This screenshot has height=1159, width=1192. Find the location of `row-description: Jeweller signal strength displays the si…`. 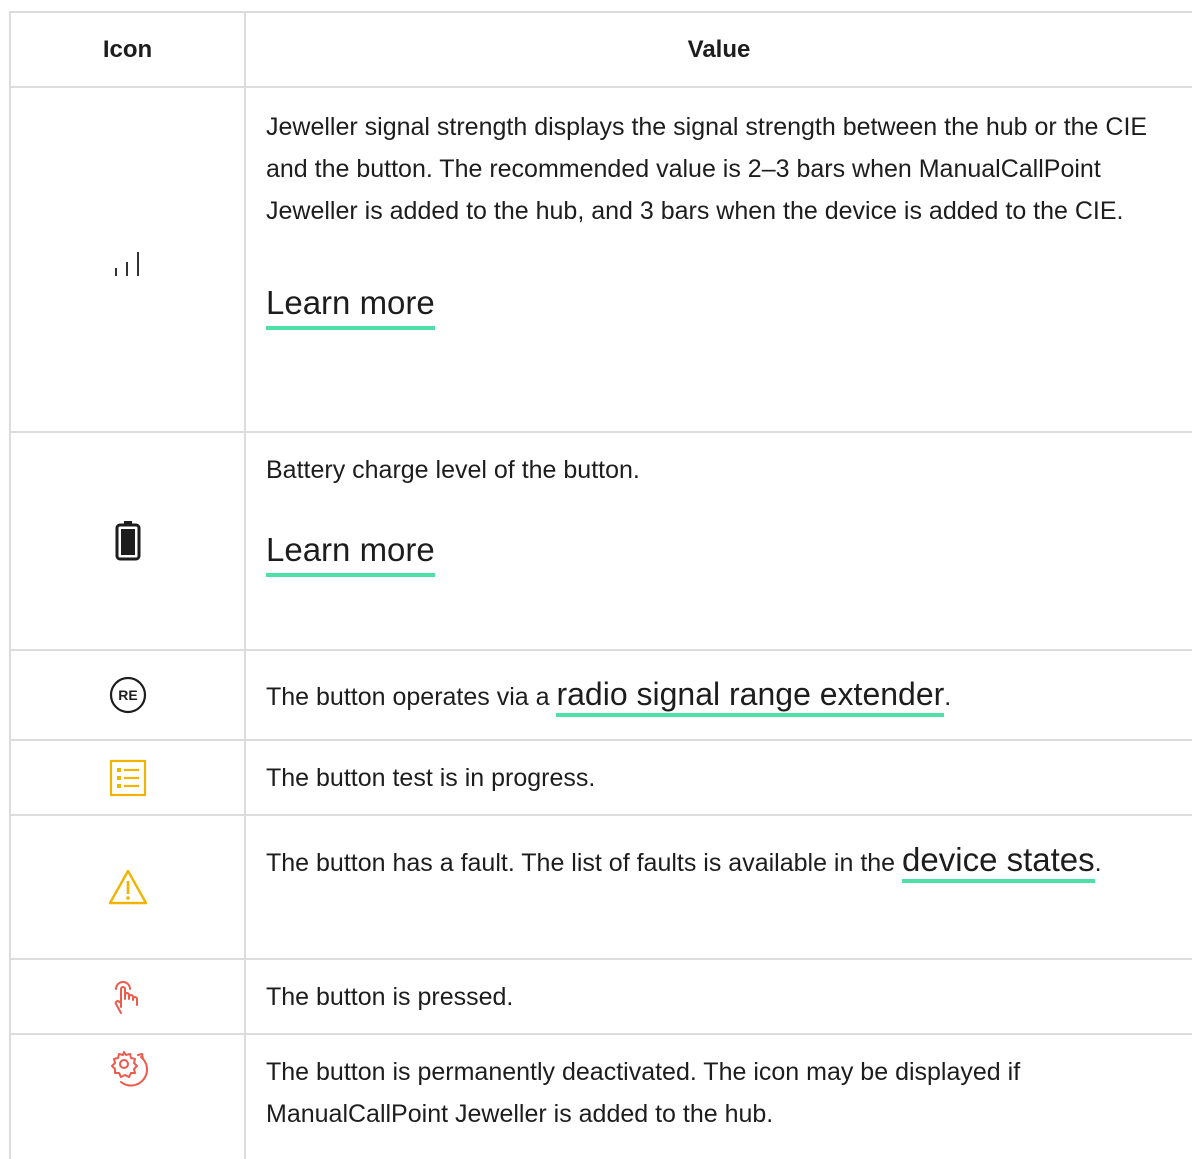

row-description: Jeweller signal strength displays the si… is located at coordinates (707, 169).